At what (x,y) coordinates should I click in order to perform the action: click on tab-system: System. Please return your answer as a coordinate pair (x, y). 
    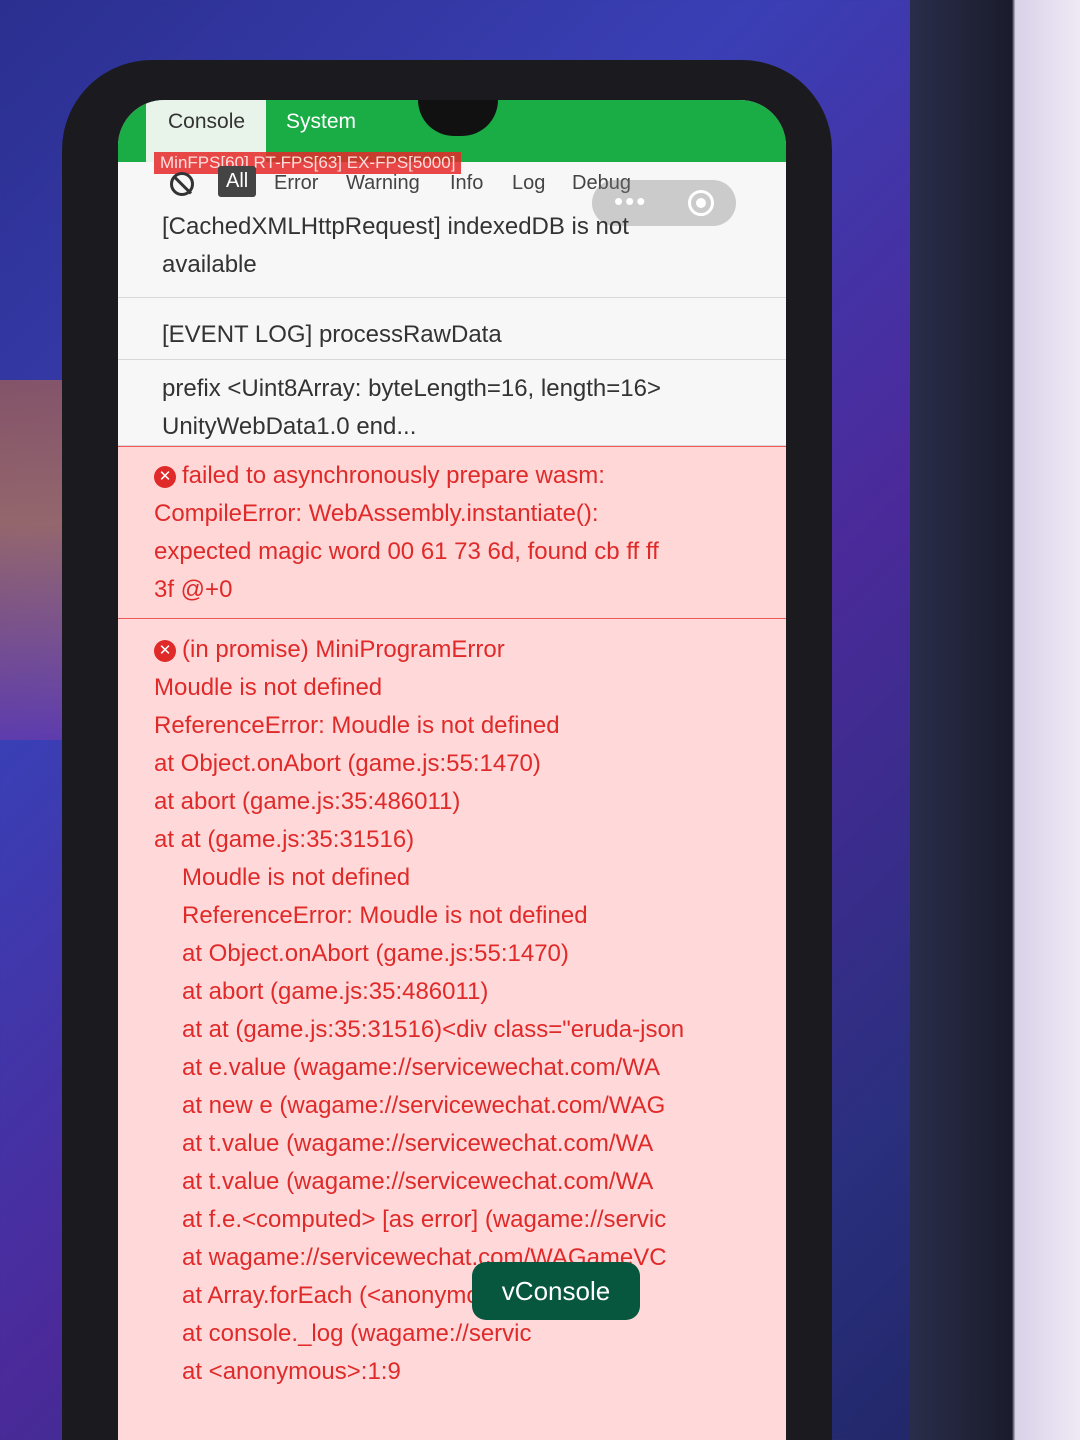
    Looking at the image, I should click on (321, 122).